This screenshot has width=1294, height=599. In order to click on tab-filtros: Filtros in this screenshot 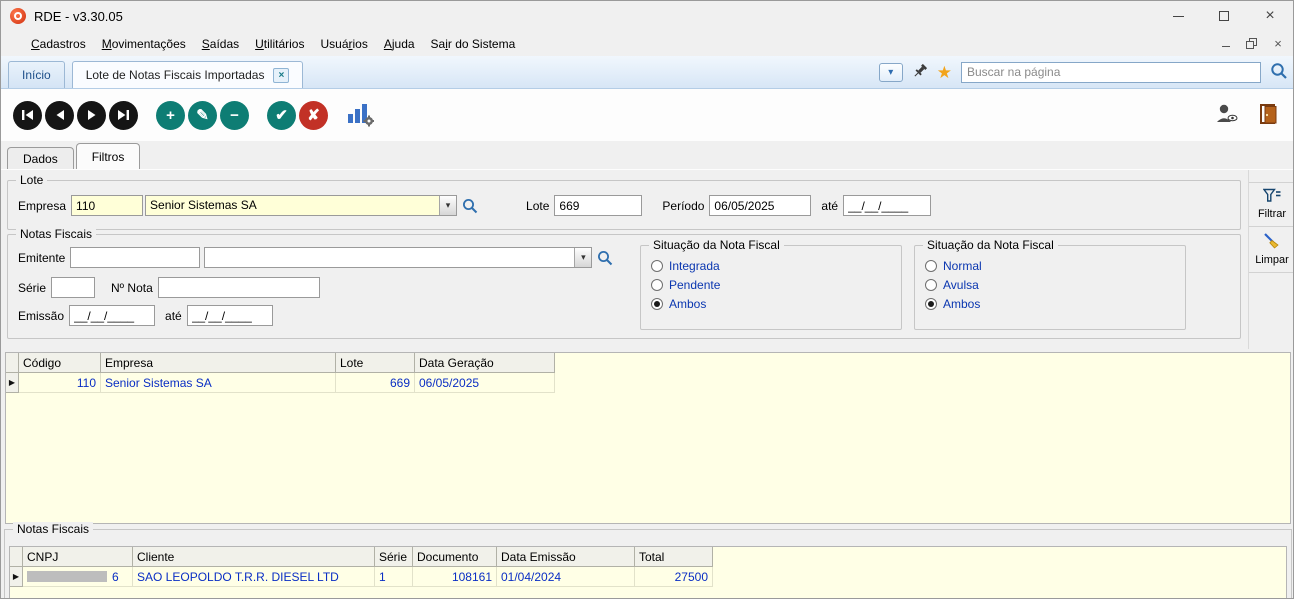, I will do `click(108, 156)`.